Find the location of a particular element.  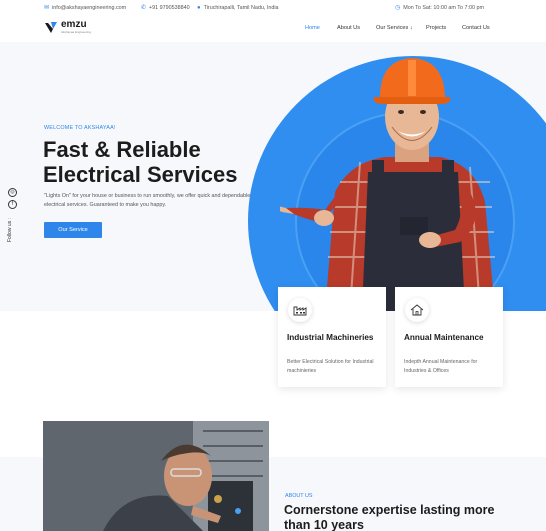

email-contact: ✉ info@akshayaengineering.com is located at coordinates (85, 8).